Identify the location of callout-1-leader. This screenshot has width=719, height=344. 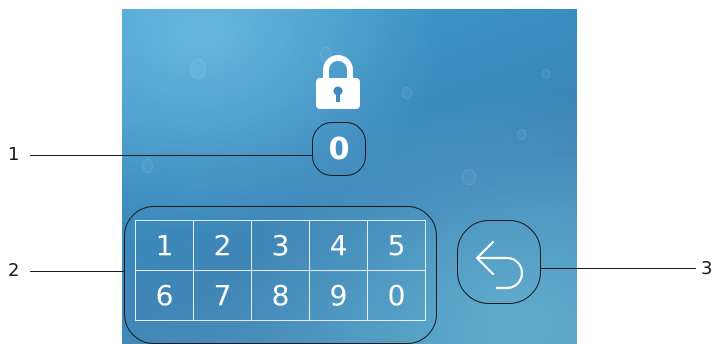
(171, 155).